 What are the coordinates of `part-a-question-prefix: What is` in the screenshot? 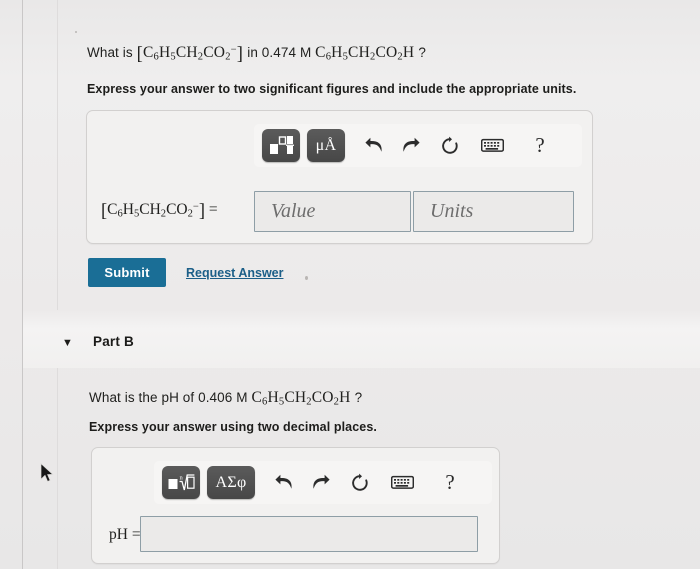 It's located at (110, 52).